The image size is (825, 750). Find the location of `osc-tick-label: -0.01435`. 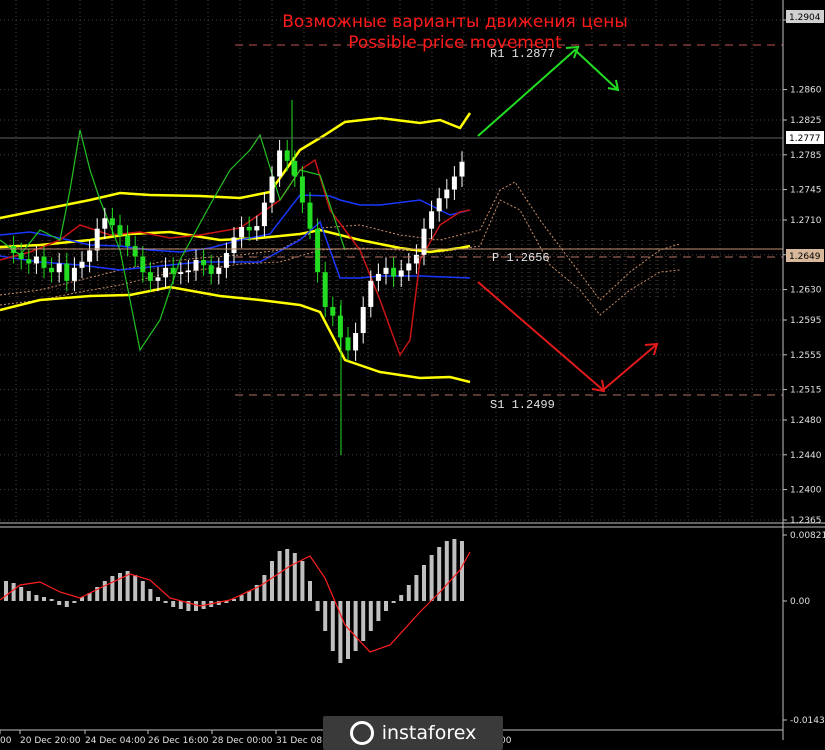

osc-tick-label: -0.01435 is located at coordinates (807, 721).